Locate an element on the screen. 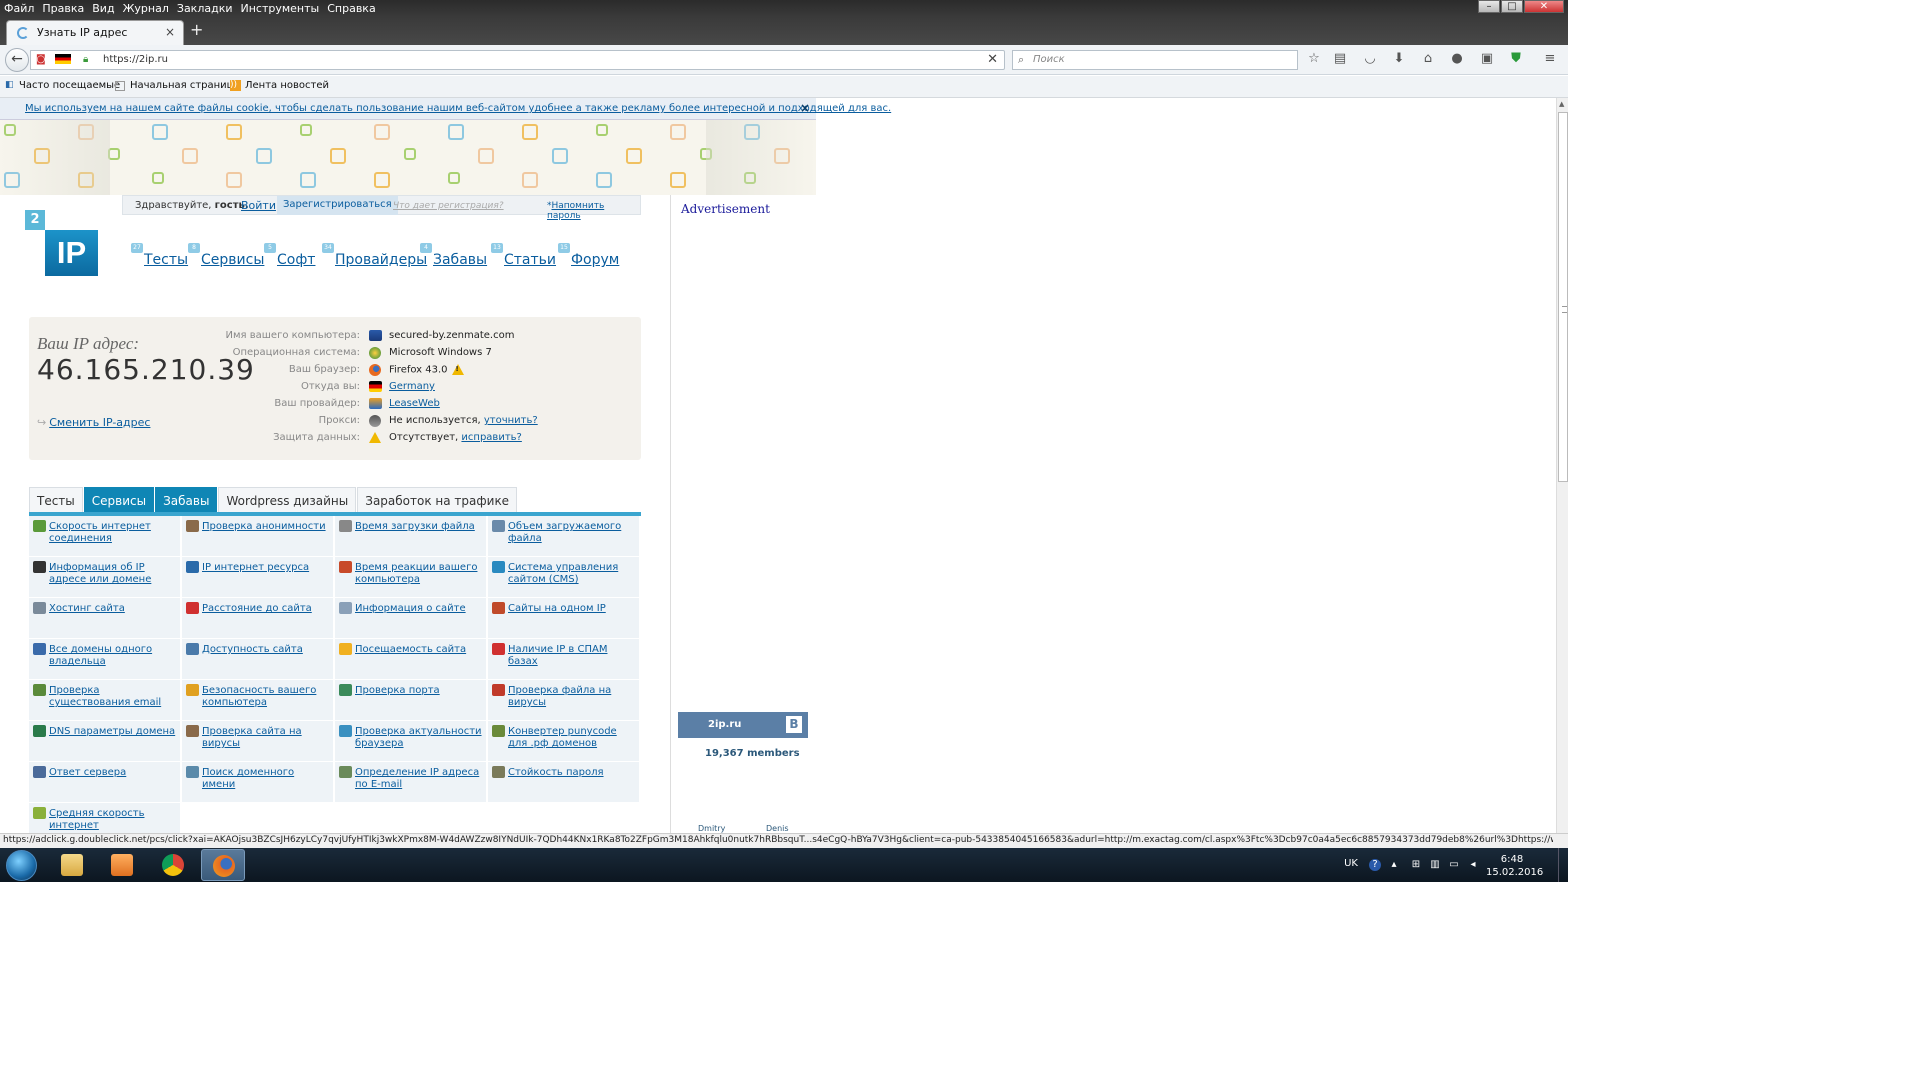 This screenshot has width=1920, height=1080. service-link: Доступность сайта is located at coordinates (266, 650).